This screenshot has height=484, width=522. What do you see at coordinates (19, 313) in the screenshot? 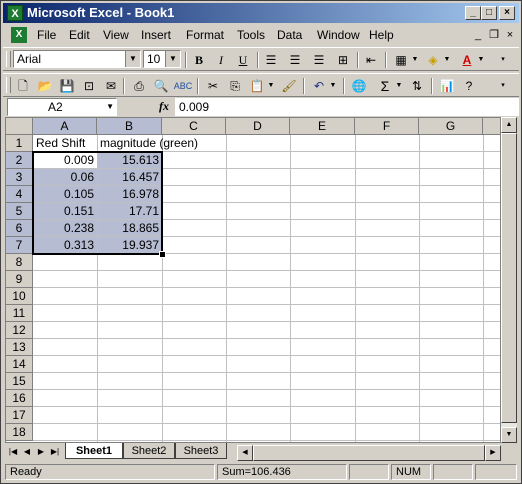
I see `row-header-11: 11` at bounding box center [19, 313].